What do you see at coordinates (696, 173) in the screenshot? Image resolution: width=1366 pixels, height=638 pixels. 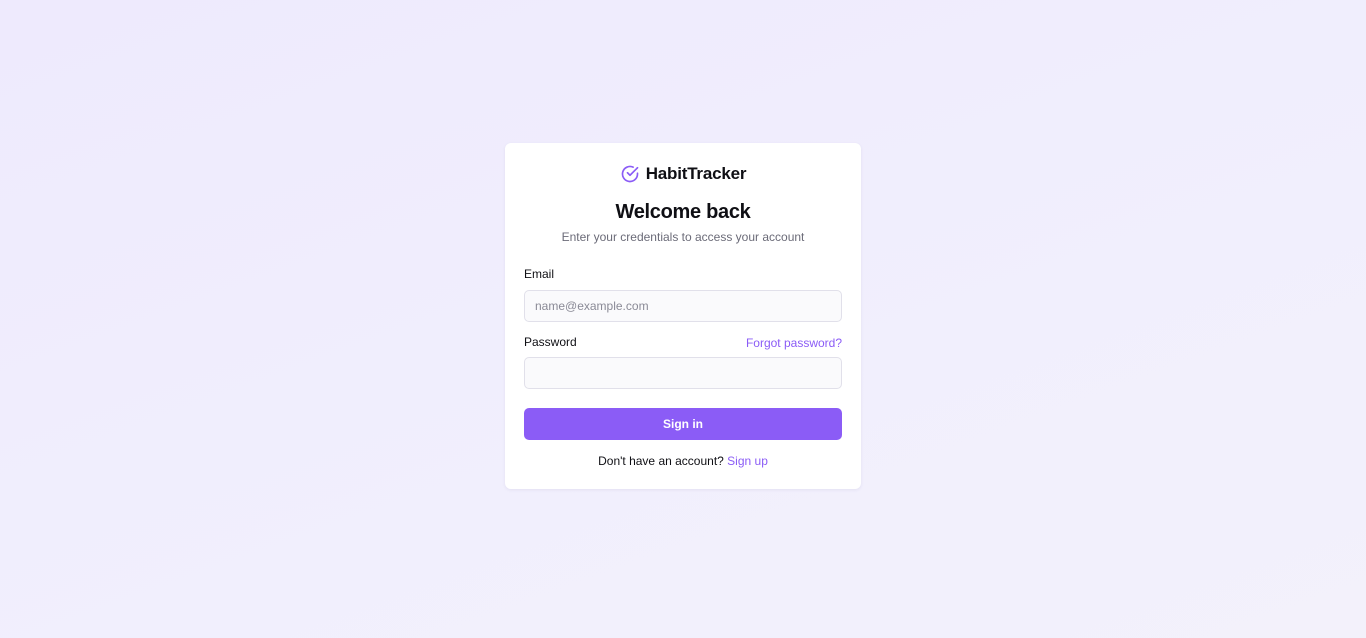 I see `brand-name: HabitTracker` at bounding box center [696, 173].